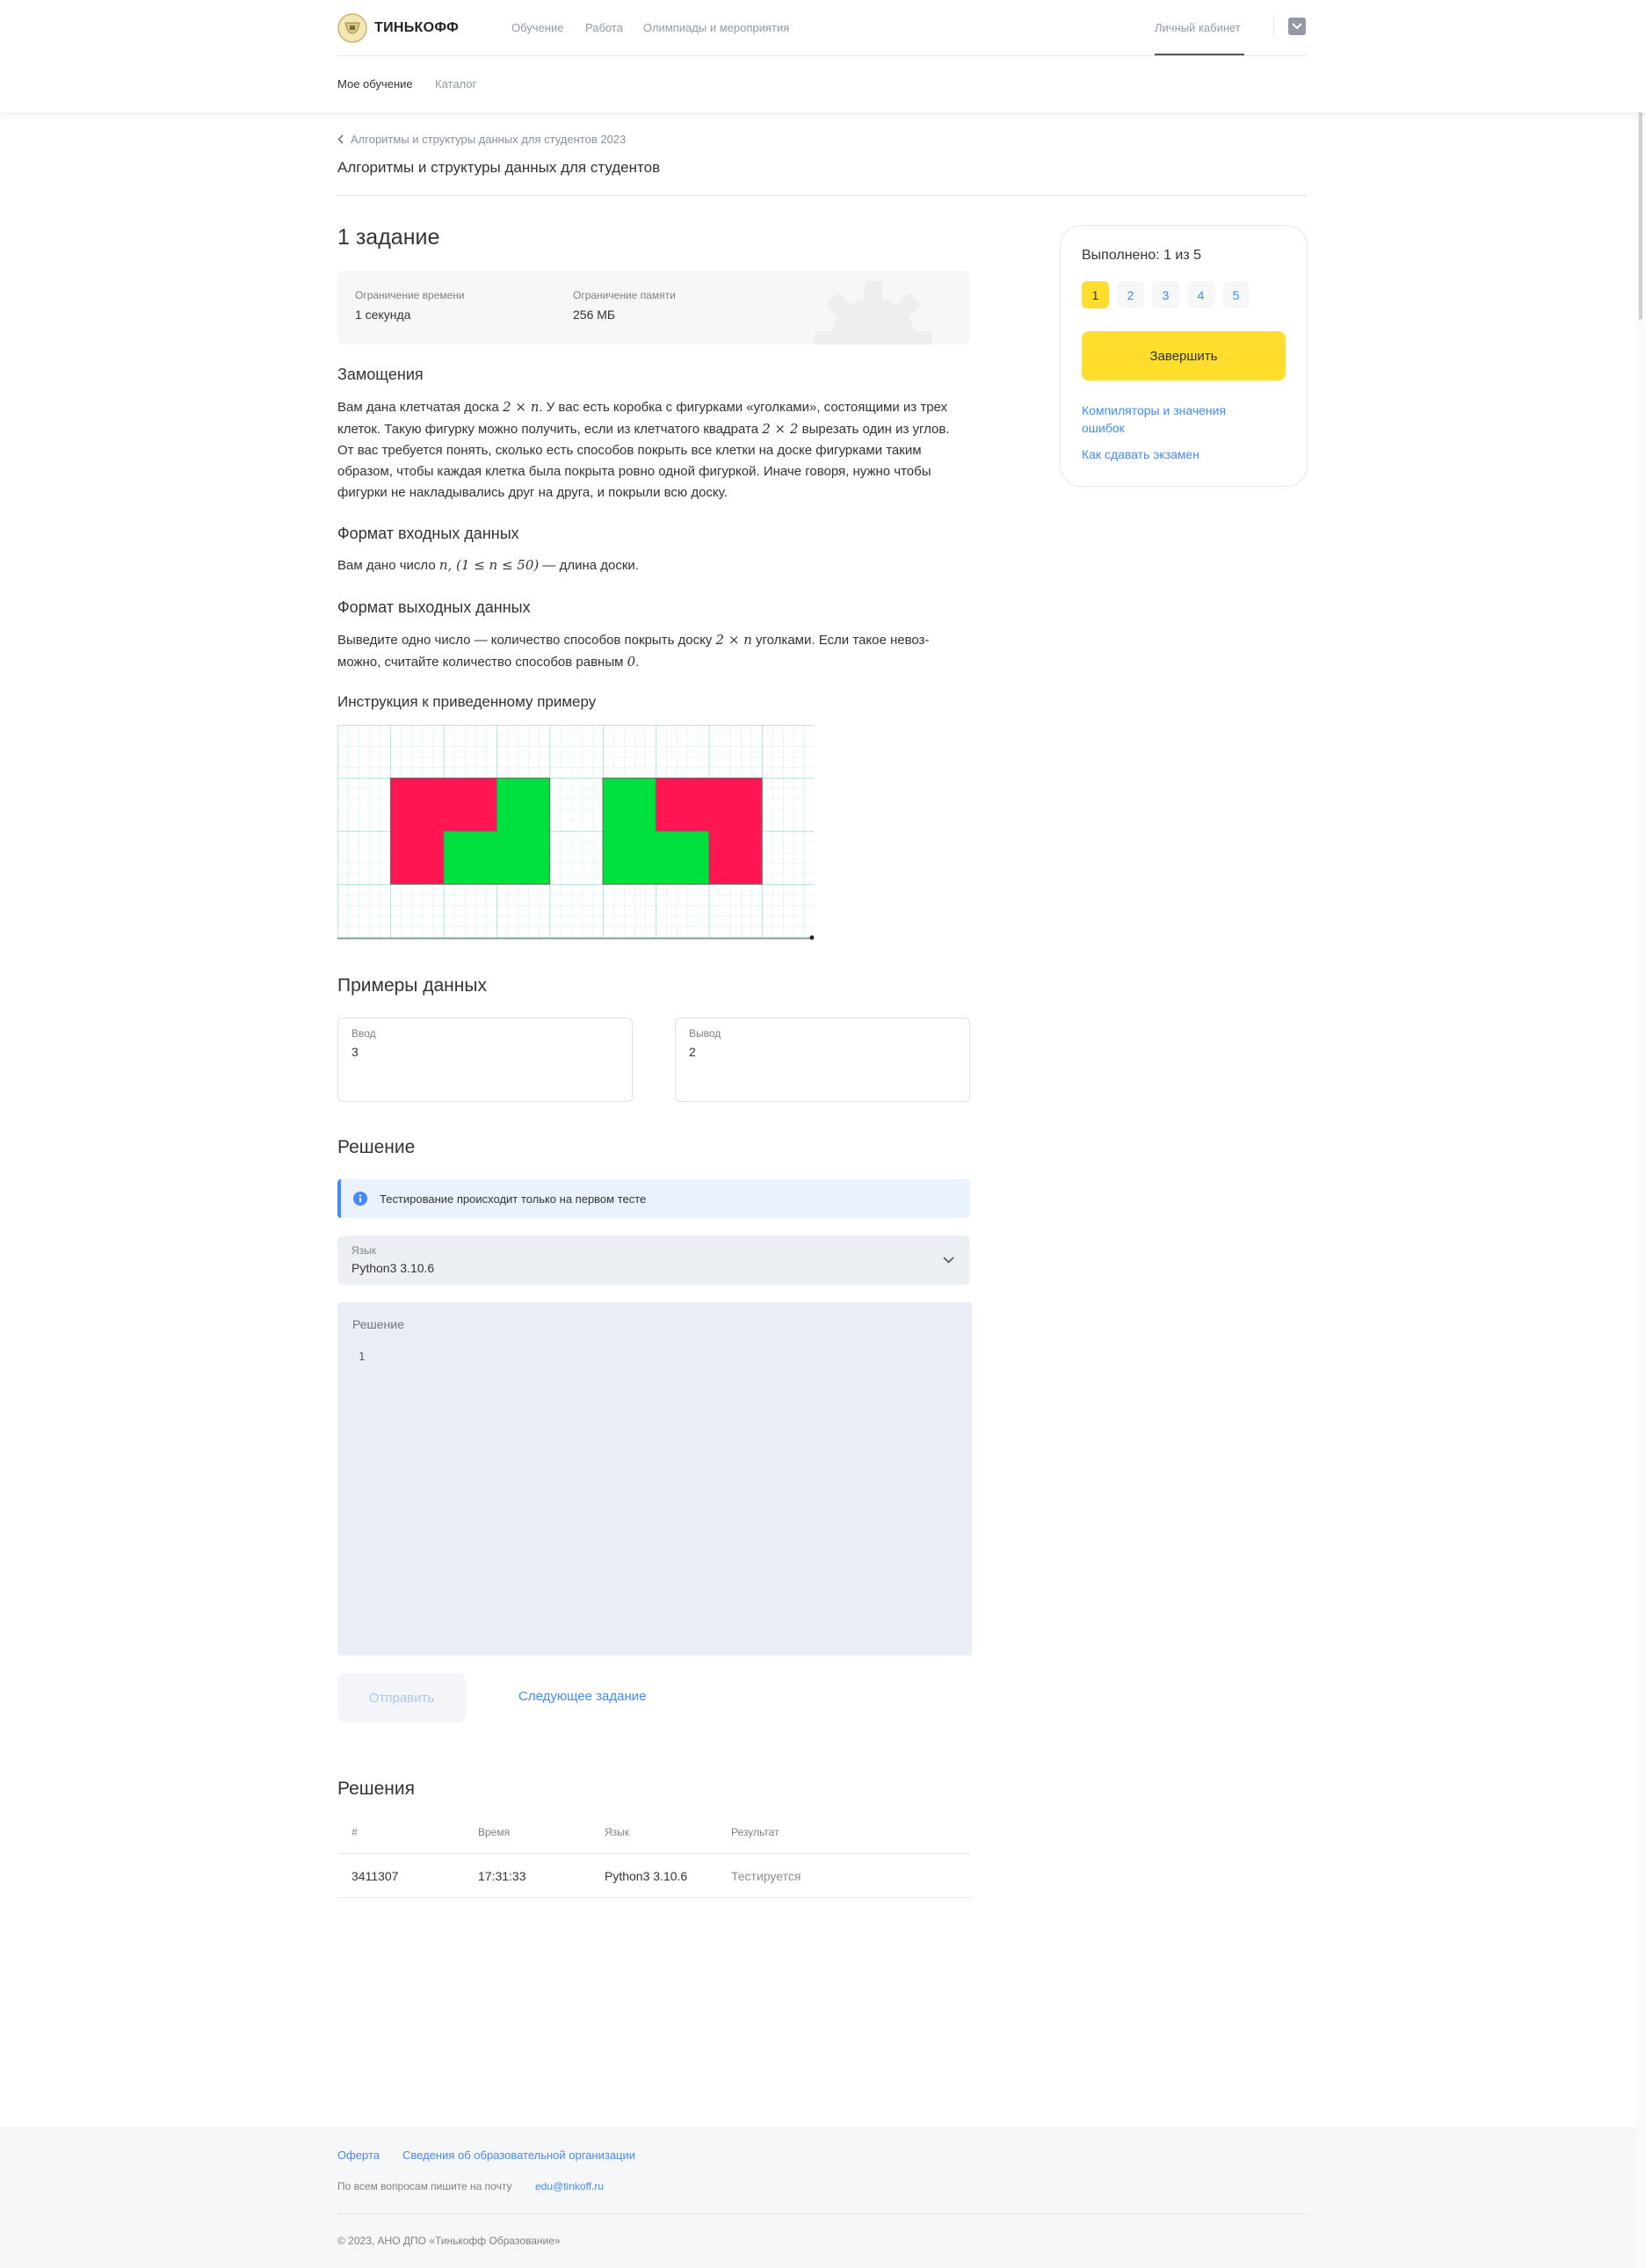 This screenshot has height=2268, width=1645. Describe the element at coordinates (340, 139) in the screenshot. I see `chevron-left-icon` at that location.